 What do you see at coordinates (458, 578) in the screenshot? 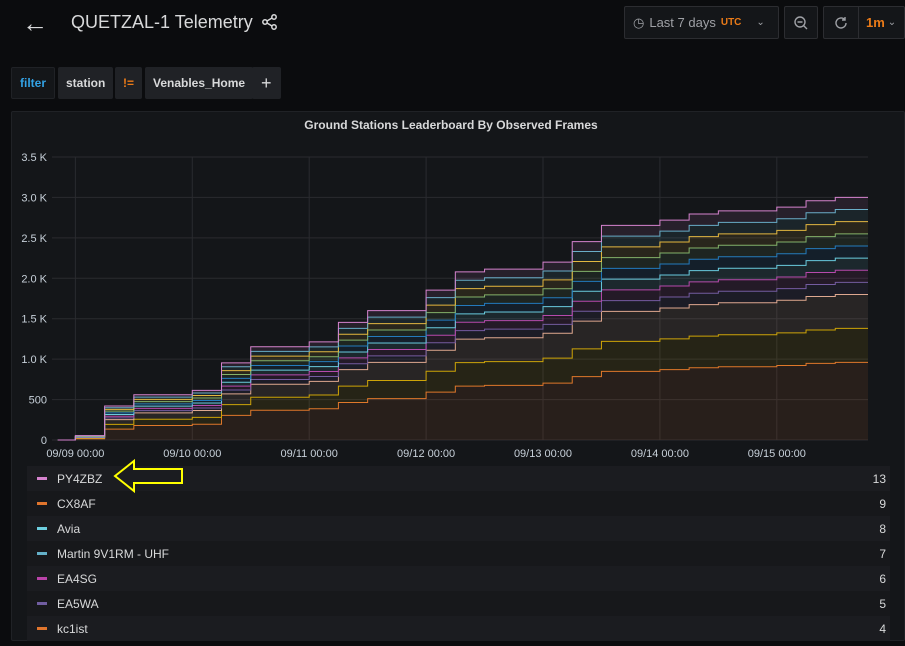
I see `legend-item: EA4SG 6` at bounding box center [458, 578].